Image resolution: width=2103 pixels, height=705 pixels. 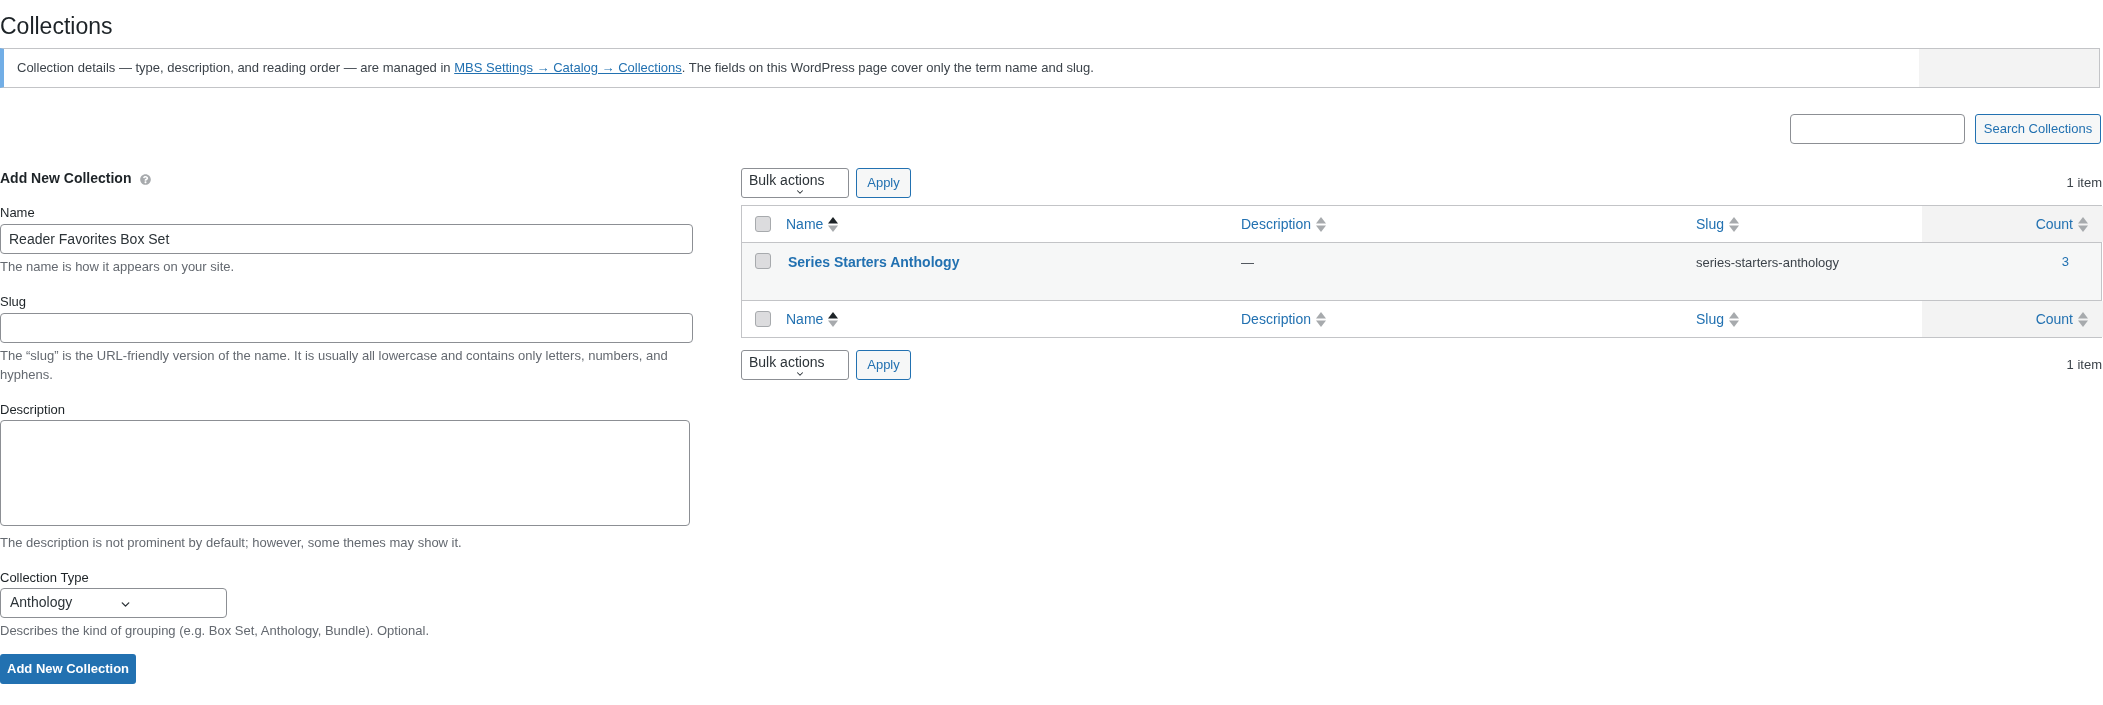 What do you see at coordinates (334, 365) in the screenshot?
I see `field-hint: The “slug” is the URL-friendly version of the name. It is usually all lowercase and contains only letters, numbers, and hyphens.` at bounding box center [334, 365].